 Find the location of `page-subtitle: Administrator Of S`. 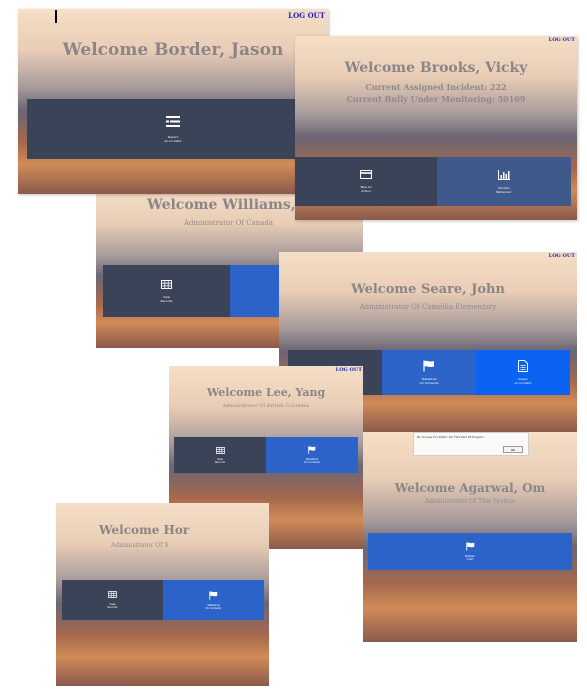

page-subtitle: Administrator Of S is located at coordinates (140, 545).